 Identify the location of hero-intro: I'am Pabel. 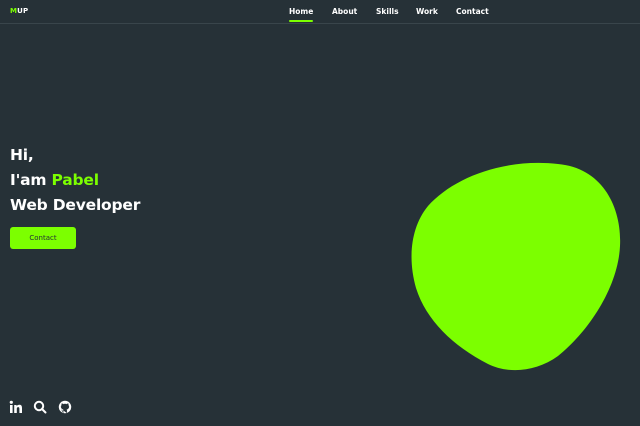
(75, 180).